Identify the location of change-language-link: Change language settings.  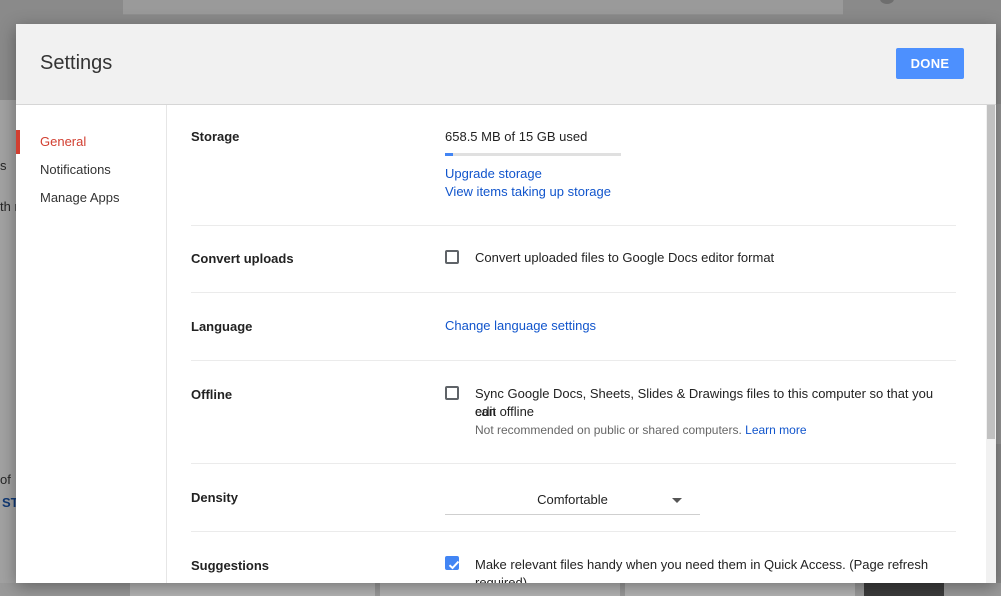
(520, 325).